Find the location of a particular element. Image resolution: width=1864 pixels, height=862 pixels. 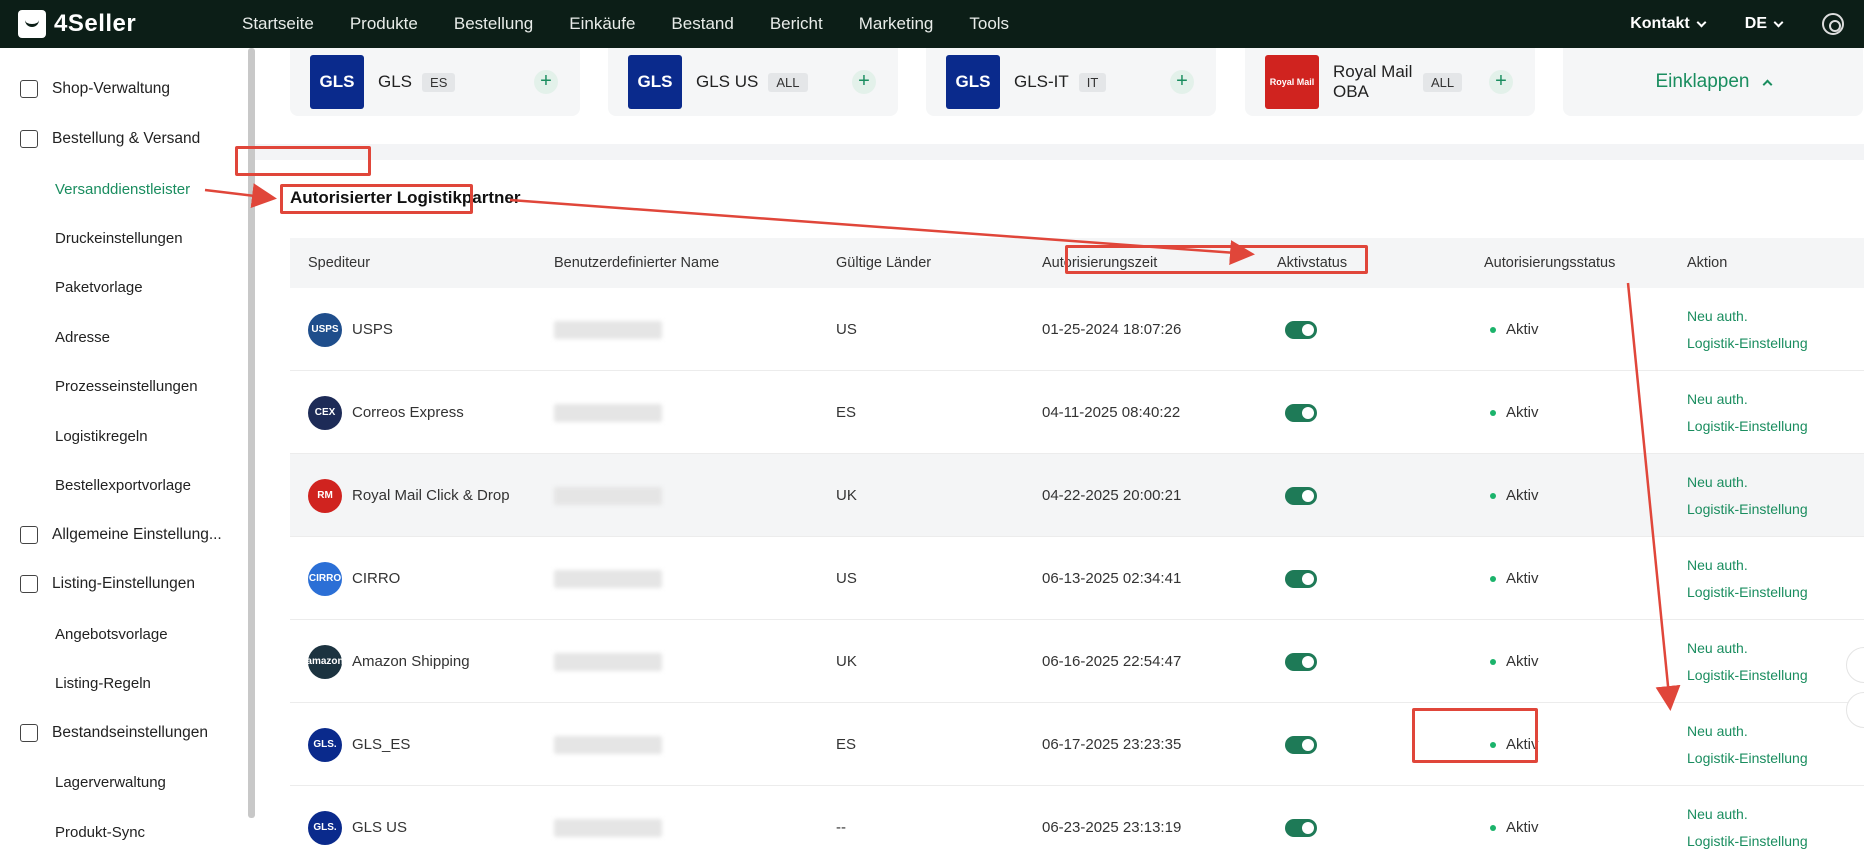

arrow-to-title is located at coordinates (240, 196).